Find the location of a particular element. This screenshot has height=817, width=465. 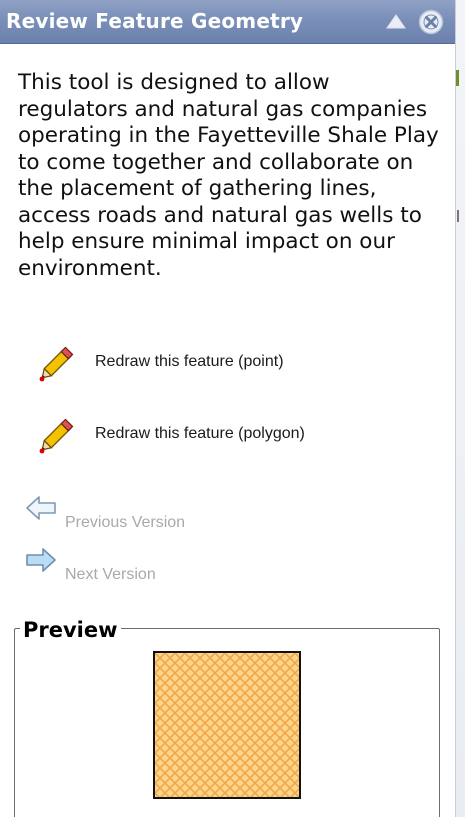

panel-title-bar: Review Feature Geometry is located at coordinates (227, 22).